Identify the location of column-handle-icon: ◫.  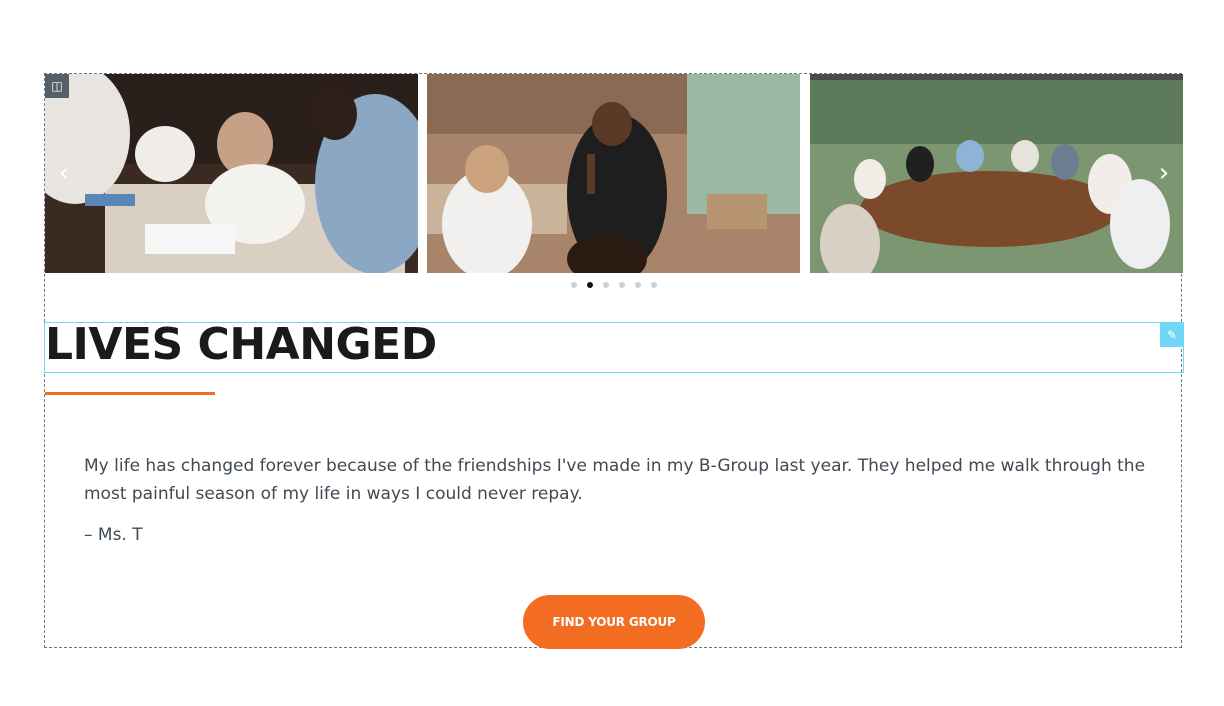
(57, 86).